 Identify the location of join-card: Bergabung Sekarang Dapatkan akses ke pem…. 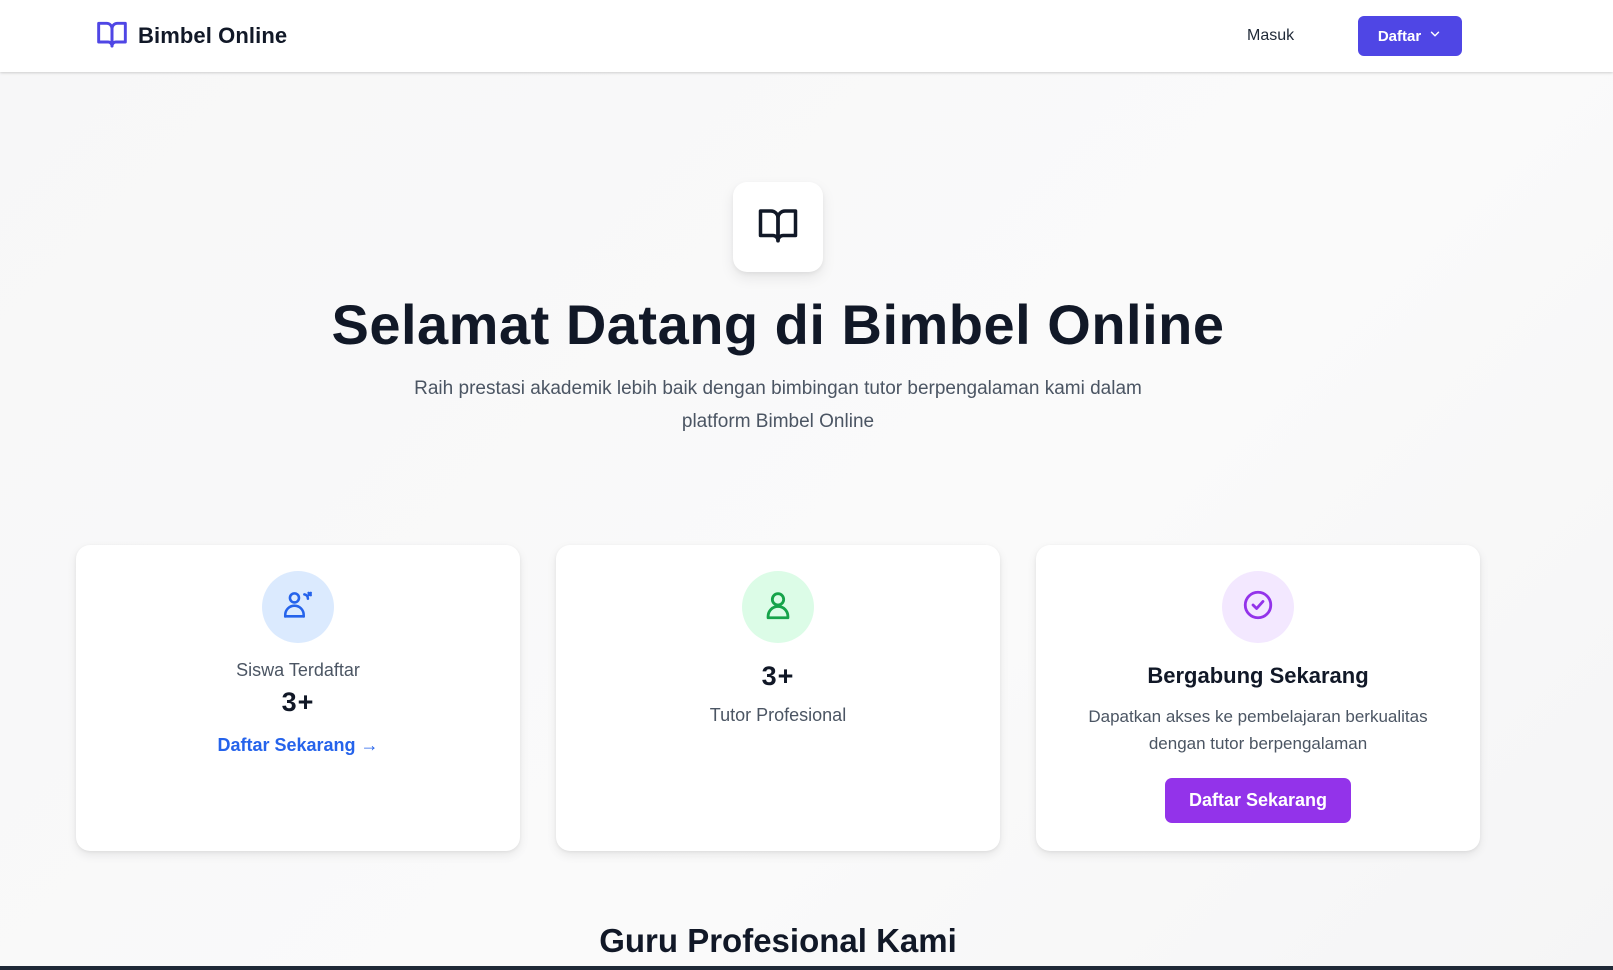
(1258, 698).